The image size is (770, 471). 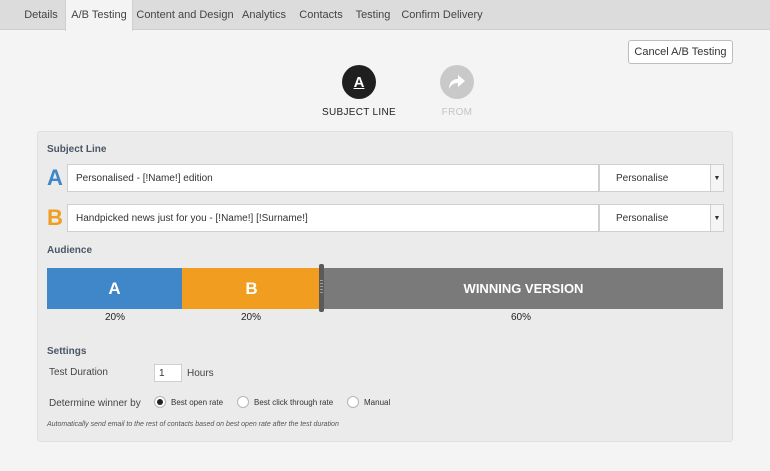 What do you see at coordinates (197, 402) in the screenshot?
I see `radio-label: Best open rate` at bounding box center [197, 402].